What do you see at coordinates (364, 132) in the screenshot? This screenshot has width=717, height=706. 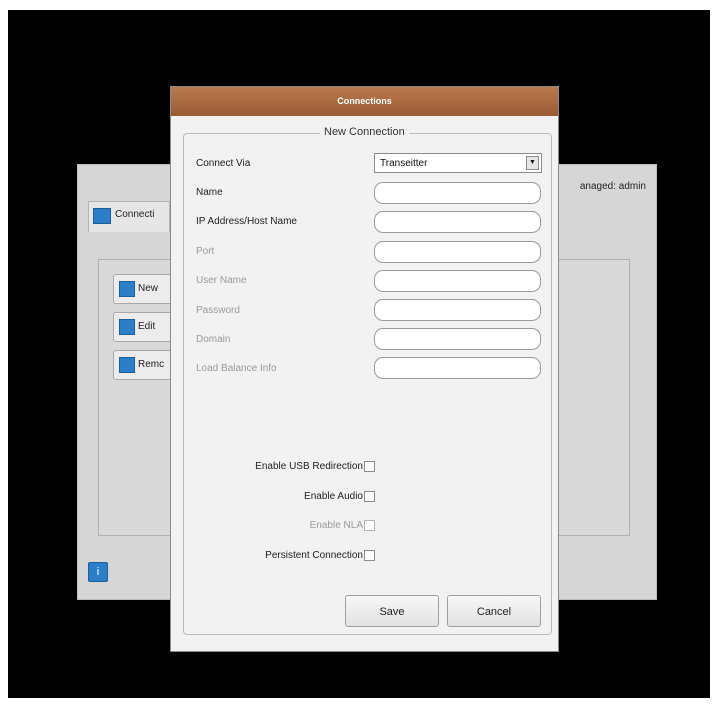 I see `group-title: New Connection` at bounding box center [364, 132].